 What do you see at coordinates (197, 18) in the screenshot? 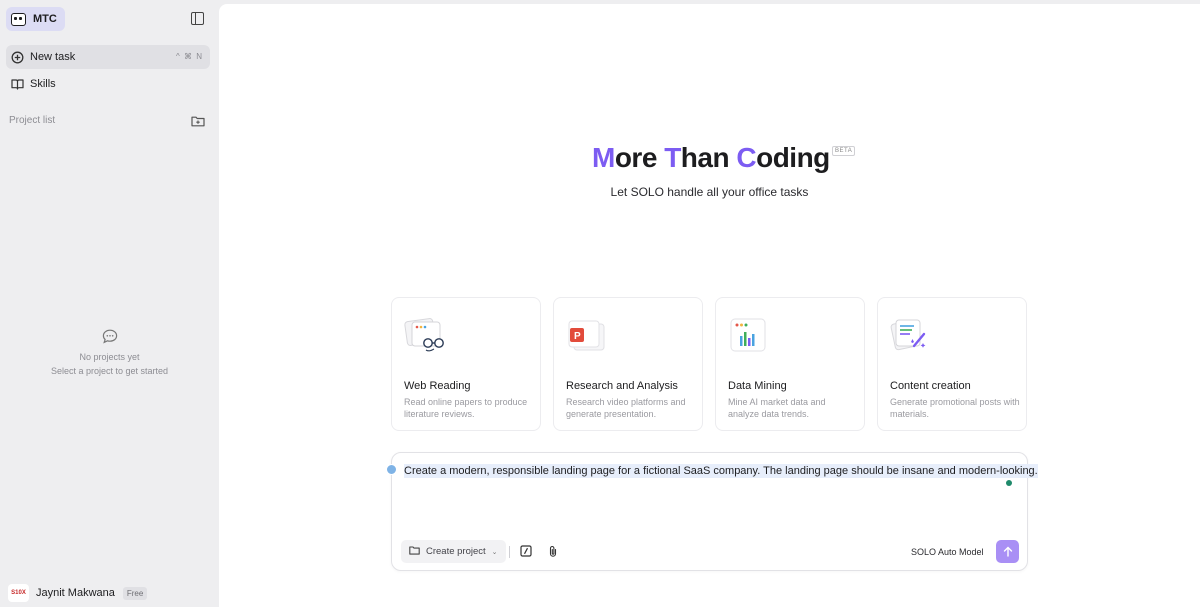
I see `sidebar-toggle-icon` at bounding box center [197, 18].